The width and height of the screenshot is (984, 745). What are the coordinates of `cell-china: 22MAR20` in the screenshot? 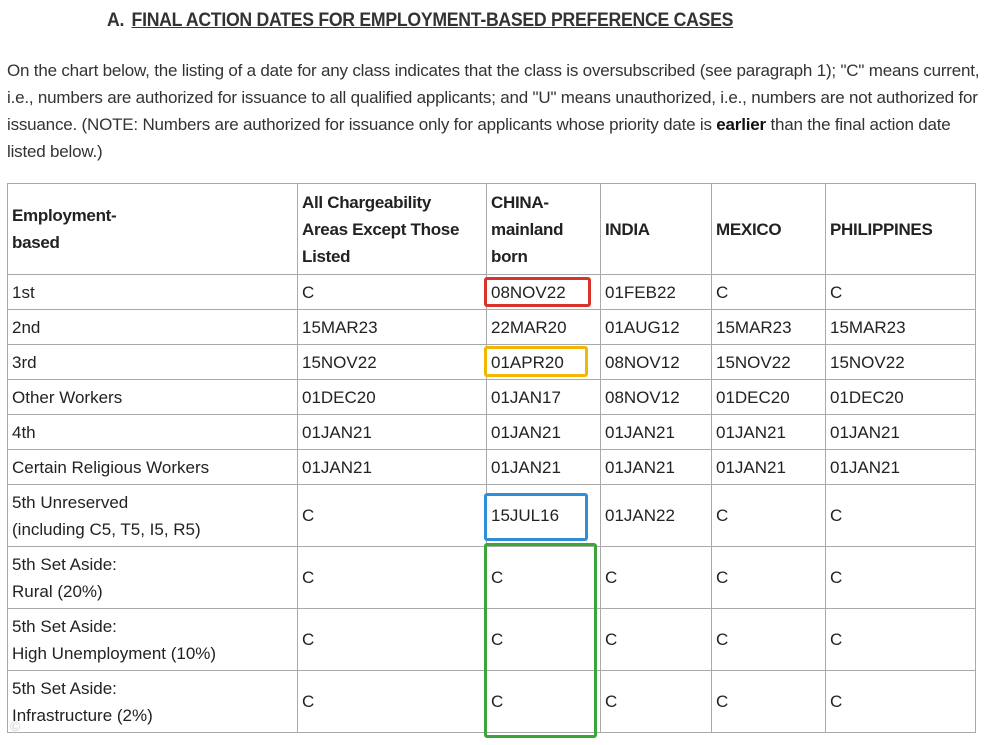 It's located at (543, 327).